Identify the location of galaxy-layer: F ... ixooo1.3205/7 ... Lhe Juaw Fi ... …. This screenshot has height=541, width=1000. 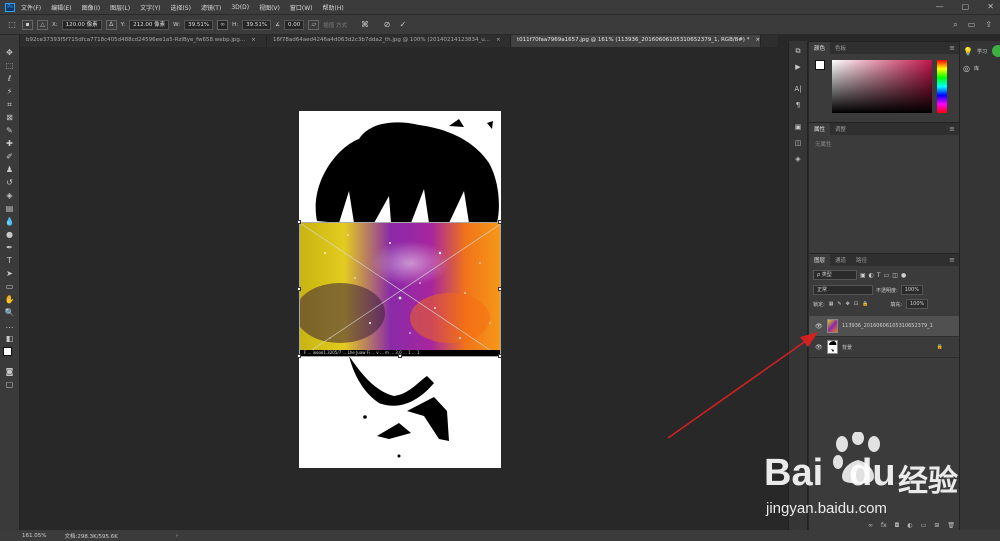
(400, 289).